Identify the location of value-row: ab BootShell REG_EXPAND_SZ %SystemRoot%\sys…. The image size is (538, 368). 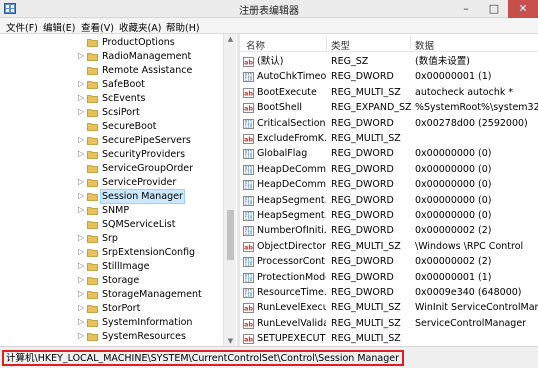
(389, 107).